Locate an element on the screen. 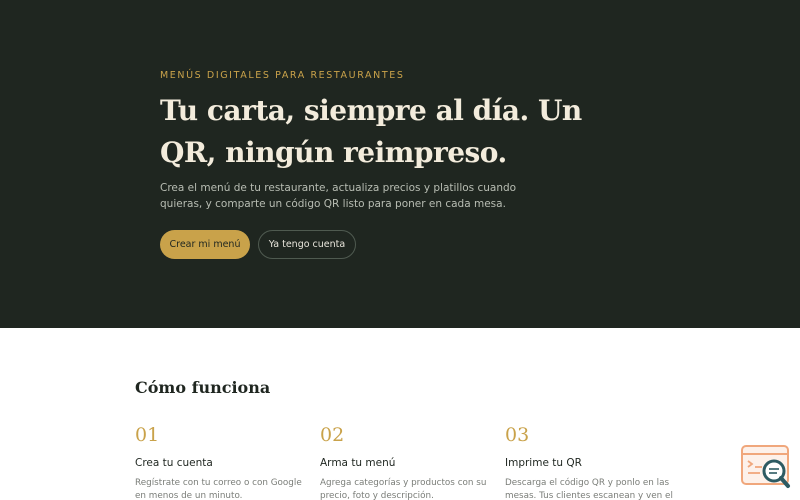  create-menu-button: Crear mi menú is located at coordinates (205, 244).